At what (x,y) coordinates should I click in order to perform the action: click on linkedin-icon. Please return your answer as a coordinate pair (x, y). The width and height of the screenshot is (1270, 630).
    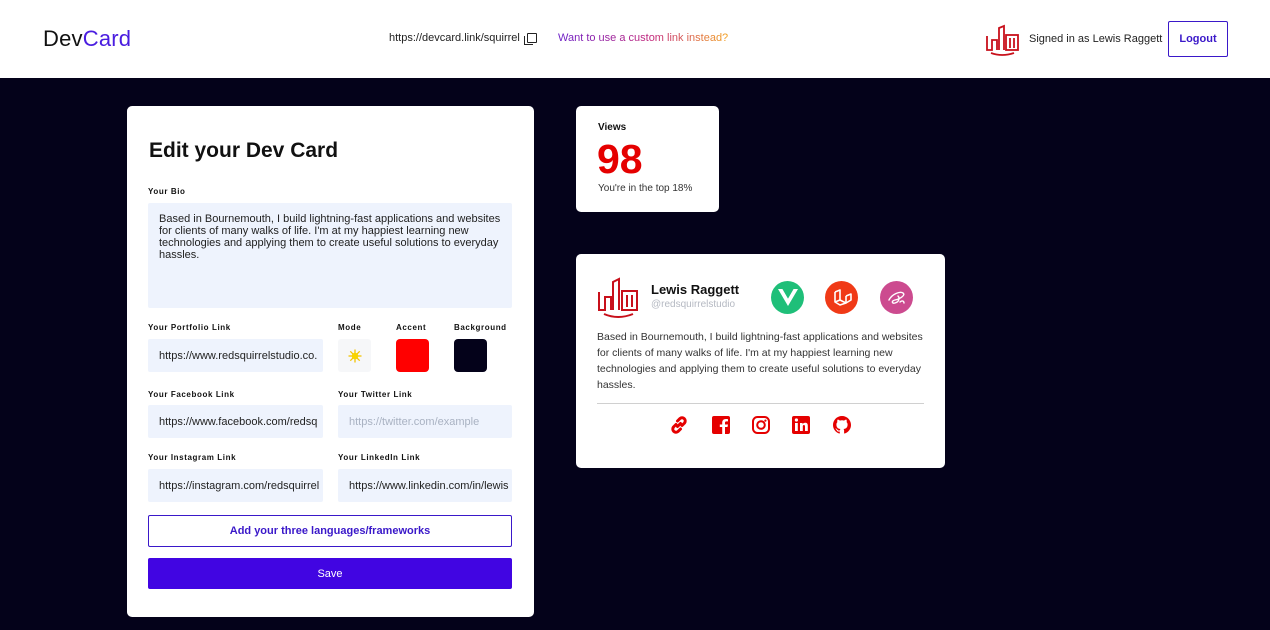
    Looking at the image, I should click on (801, 425).